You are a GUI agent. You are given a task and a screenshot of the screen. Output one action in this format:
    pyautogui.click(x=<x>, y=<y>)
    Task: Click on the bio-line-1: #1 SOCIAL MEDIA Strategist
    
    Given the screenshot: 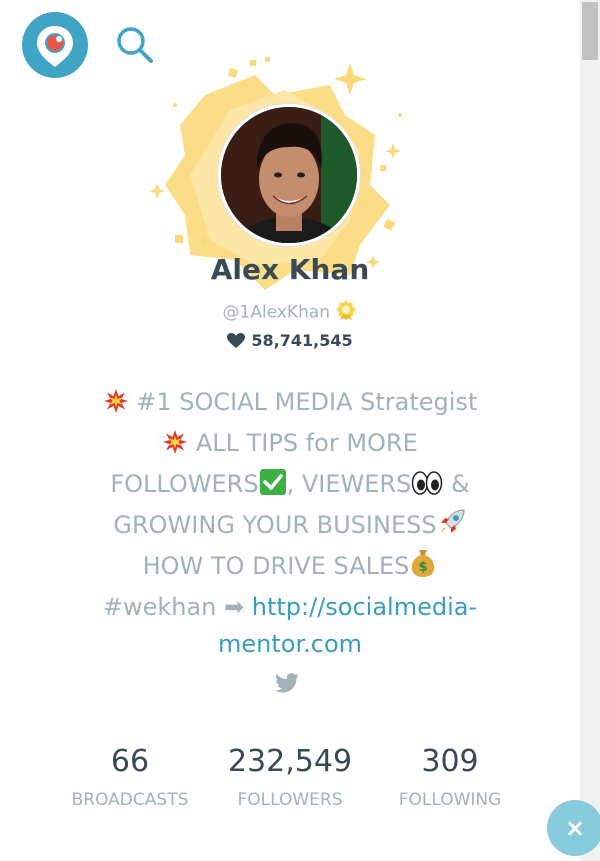 What is the action you would take?
    pyautogui.click(x=307, y=402)
    